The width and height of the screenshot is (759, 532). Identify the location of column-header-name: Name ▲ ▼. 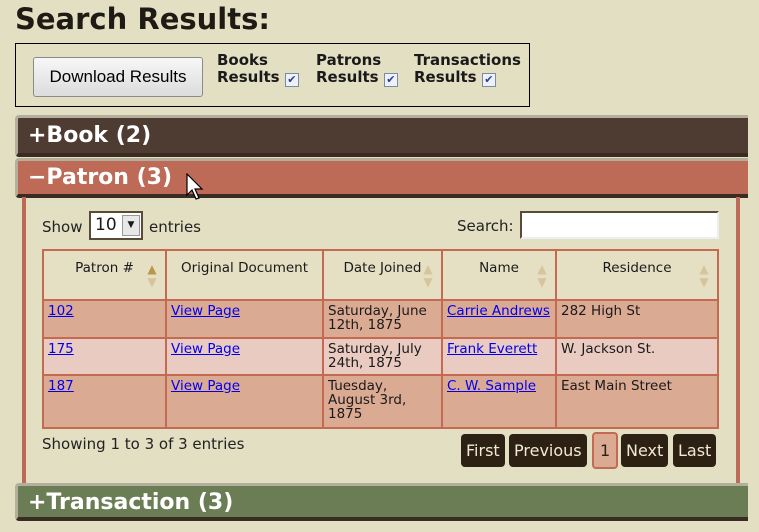
(499, 275).